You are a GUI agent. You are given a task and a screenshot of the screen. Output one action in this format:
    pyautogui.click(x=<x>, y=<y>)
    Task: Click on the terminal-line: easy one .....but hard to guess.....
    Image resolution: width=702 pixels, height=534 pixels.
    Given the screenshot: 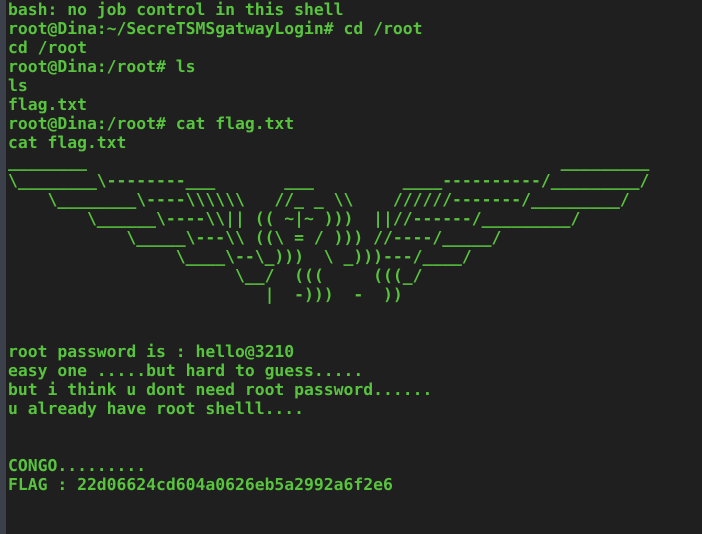 What is the action you would take?
    pyautogui.click(x=186, y=370)
    